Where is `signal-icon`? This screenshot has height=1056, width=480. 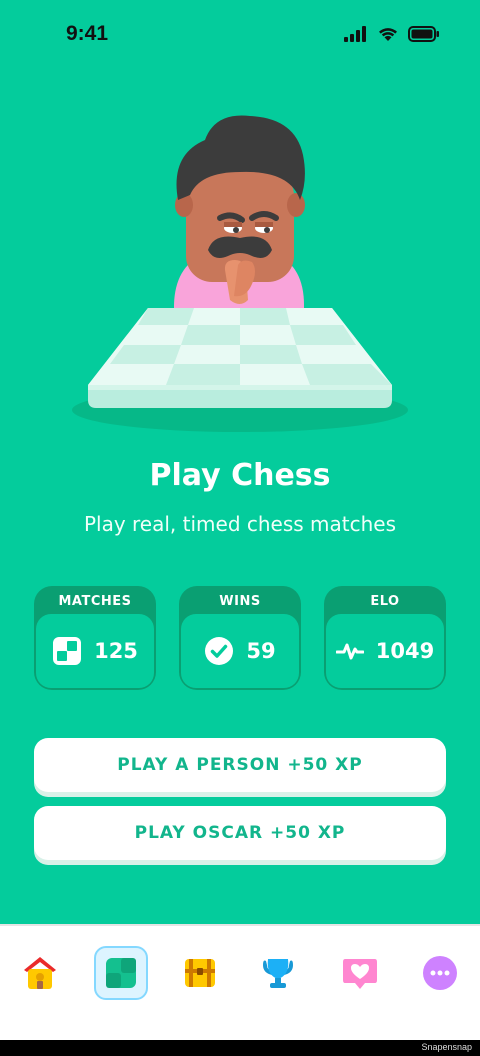
signal-icon is located at coordinates (355, 34).